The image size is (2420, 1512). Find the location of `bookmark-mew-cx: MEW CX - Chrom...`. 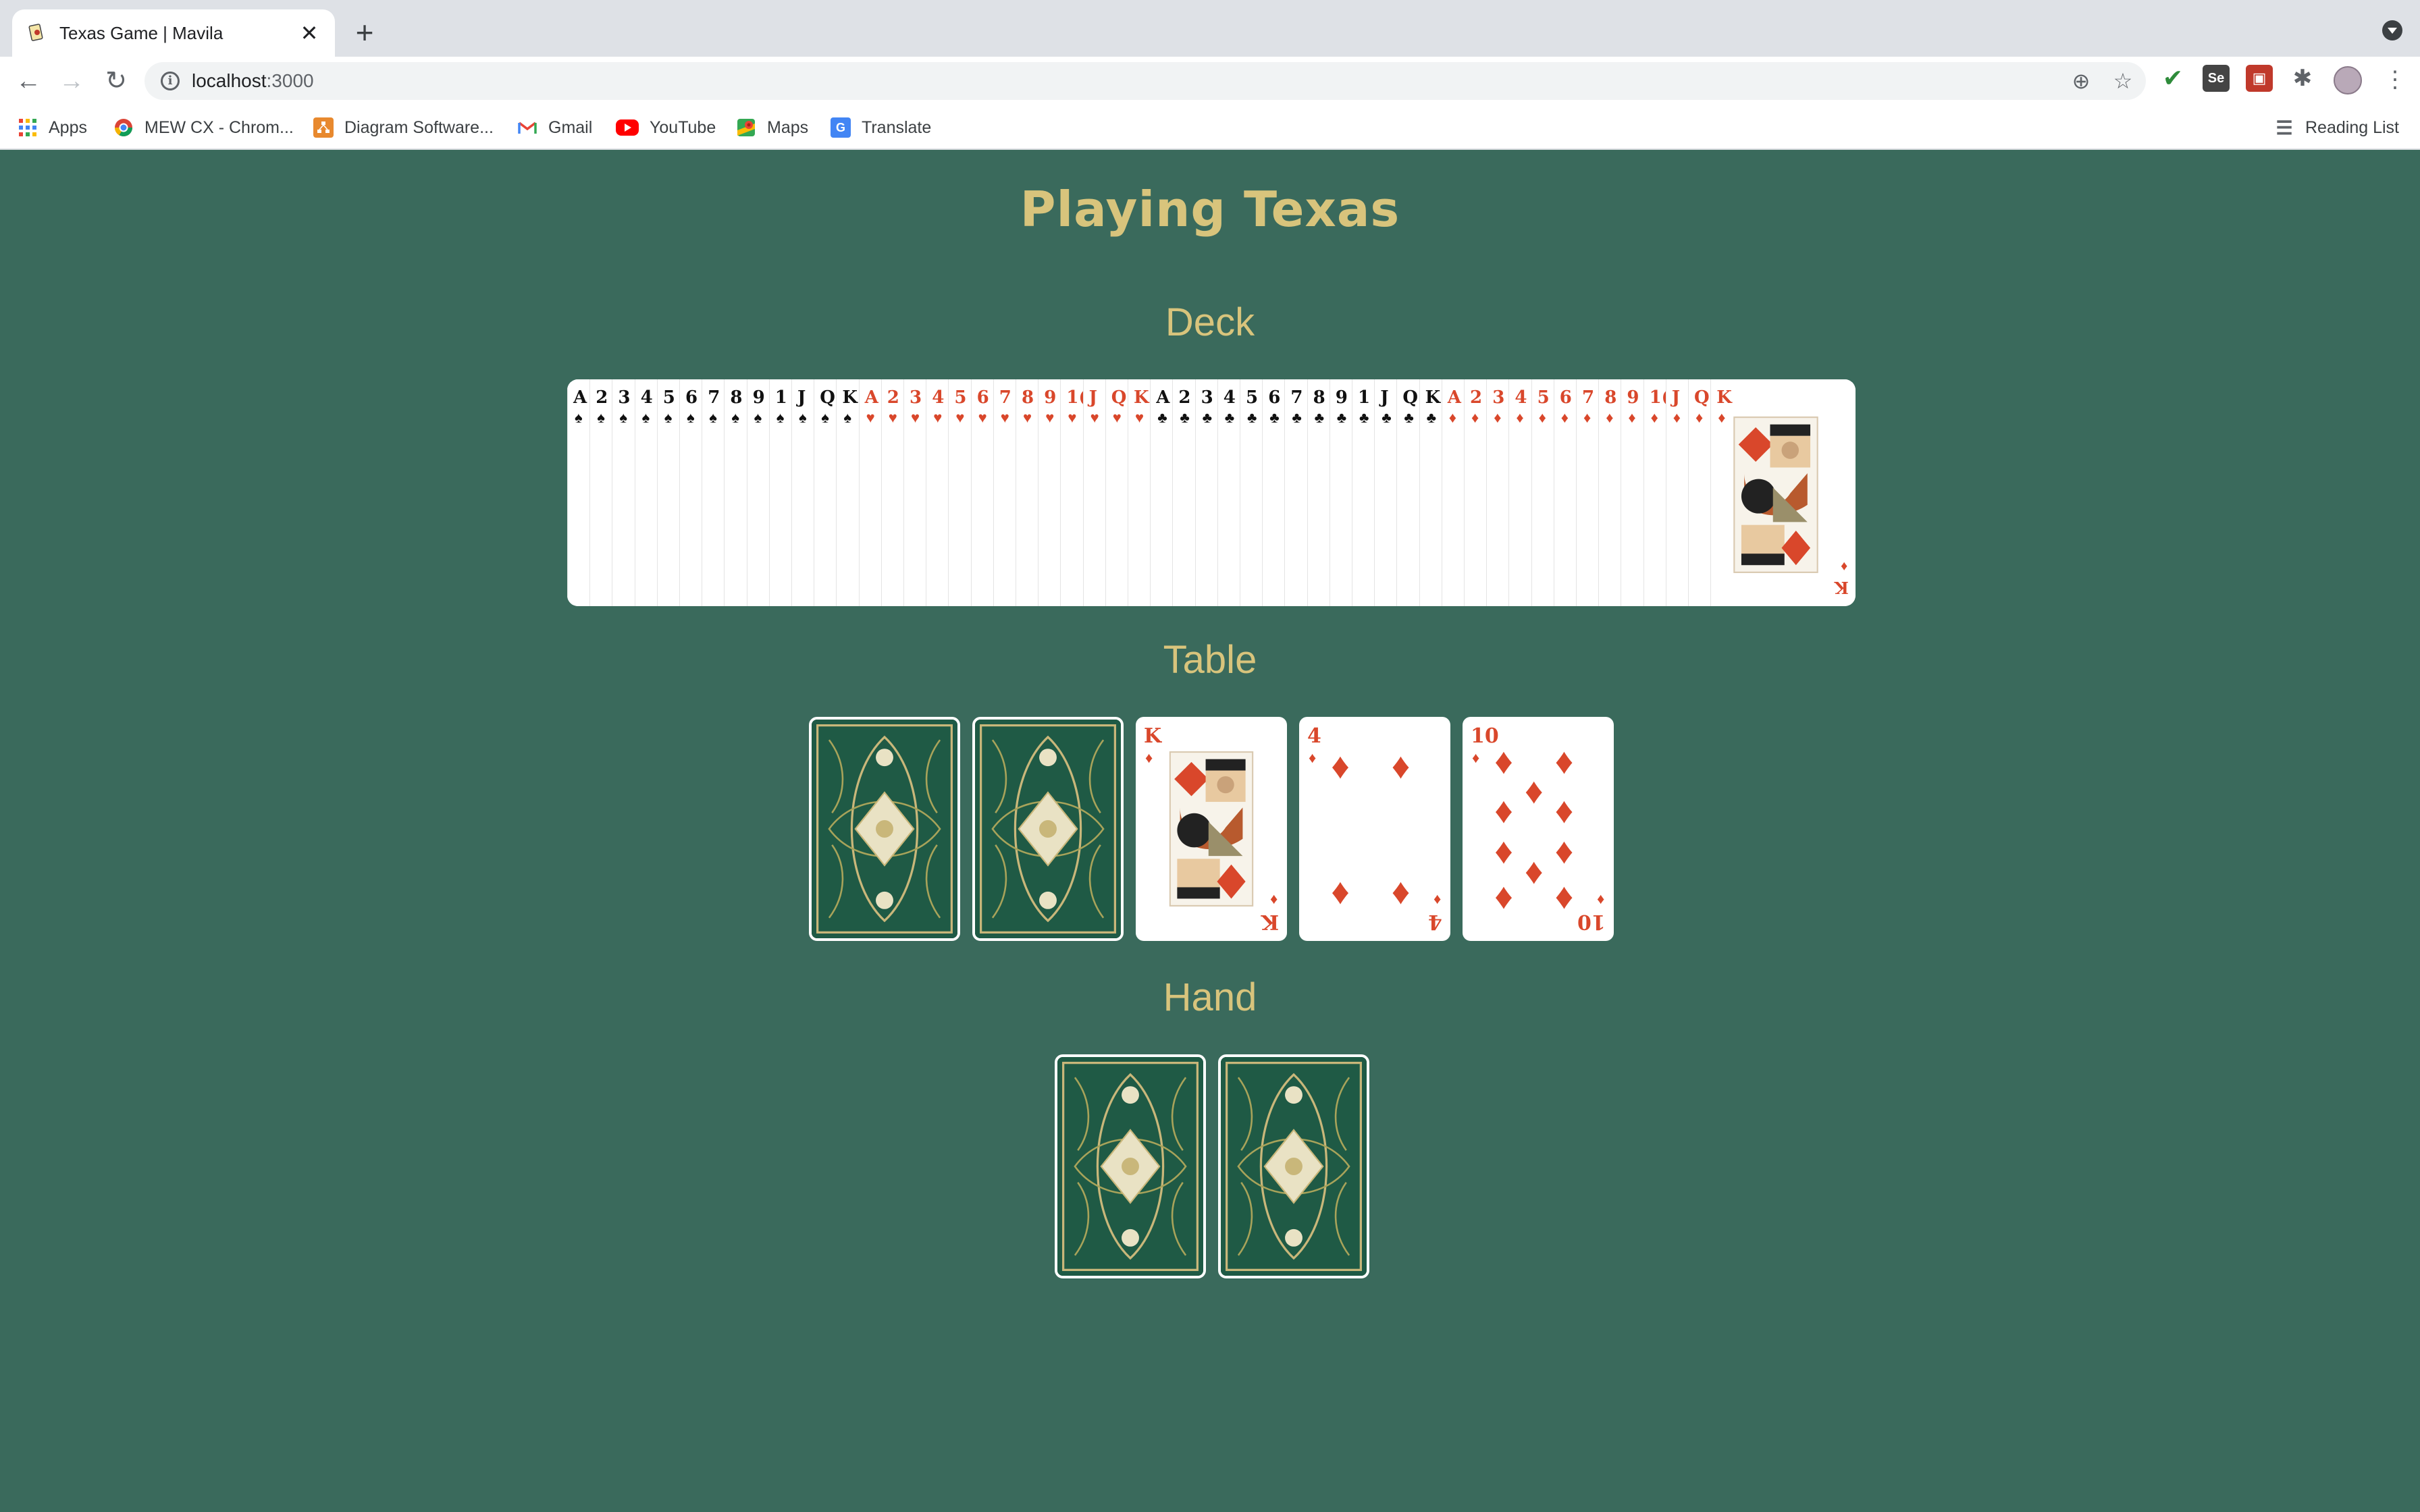

bookmark-mew-cx: MEW CX - Chrom... is located at coordinates (203, 127).